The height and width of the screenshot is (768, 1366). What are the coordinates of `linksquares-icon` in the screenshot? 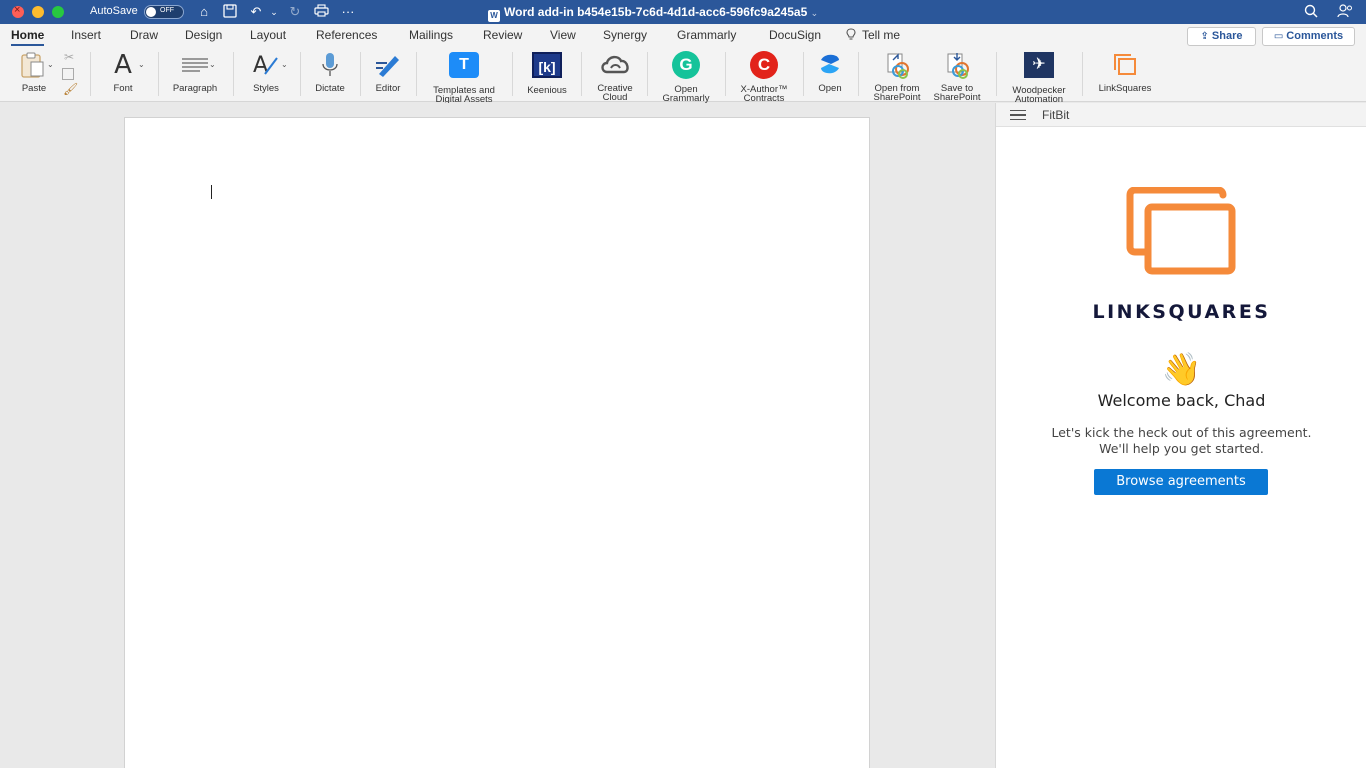 It's located at (1125, 65).